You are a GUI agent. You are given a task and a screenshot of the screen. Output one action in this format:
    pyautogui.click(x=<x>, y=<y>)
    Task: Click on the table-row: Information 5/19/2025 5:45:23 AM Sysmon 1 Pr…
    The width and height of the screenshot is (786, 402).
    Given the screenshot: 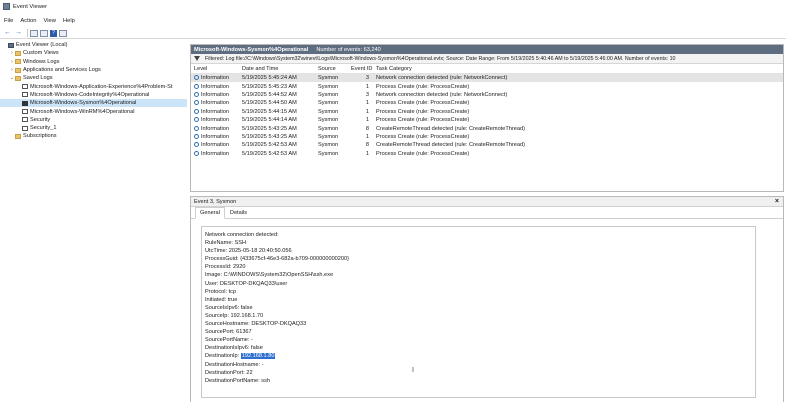 What is the action you would take?
    pyautogui.click(x=487, y=86)
    